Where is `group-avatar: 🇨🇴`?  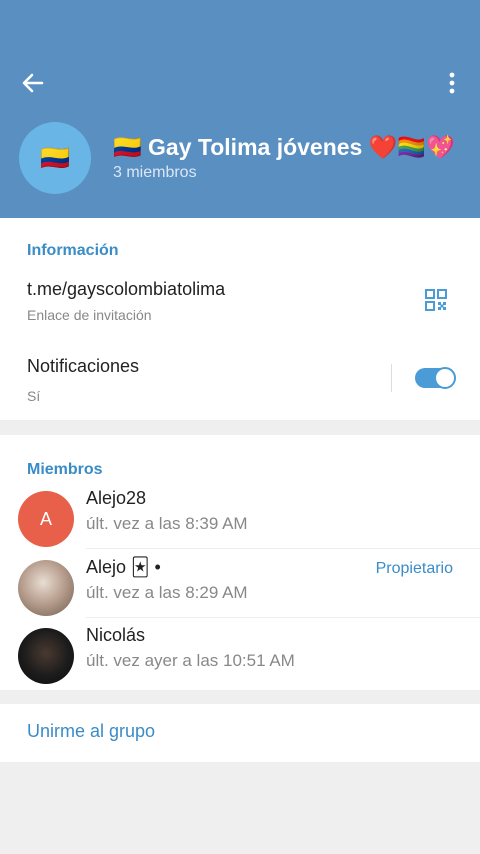 group-avatar: 🇨🇴 is located at coordinates (55, 158).